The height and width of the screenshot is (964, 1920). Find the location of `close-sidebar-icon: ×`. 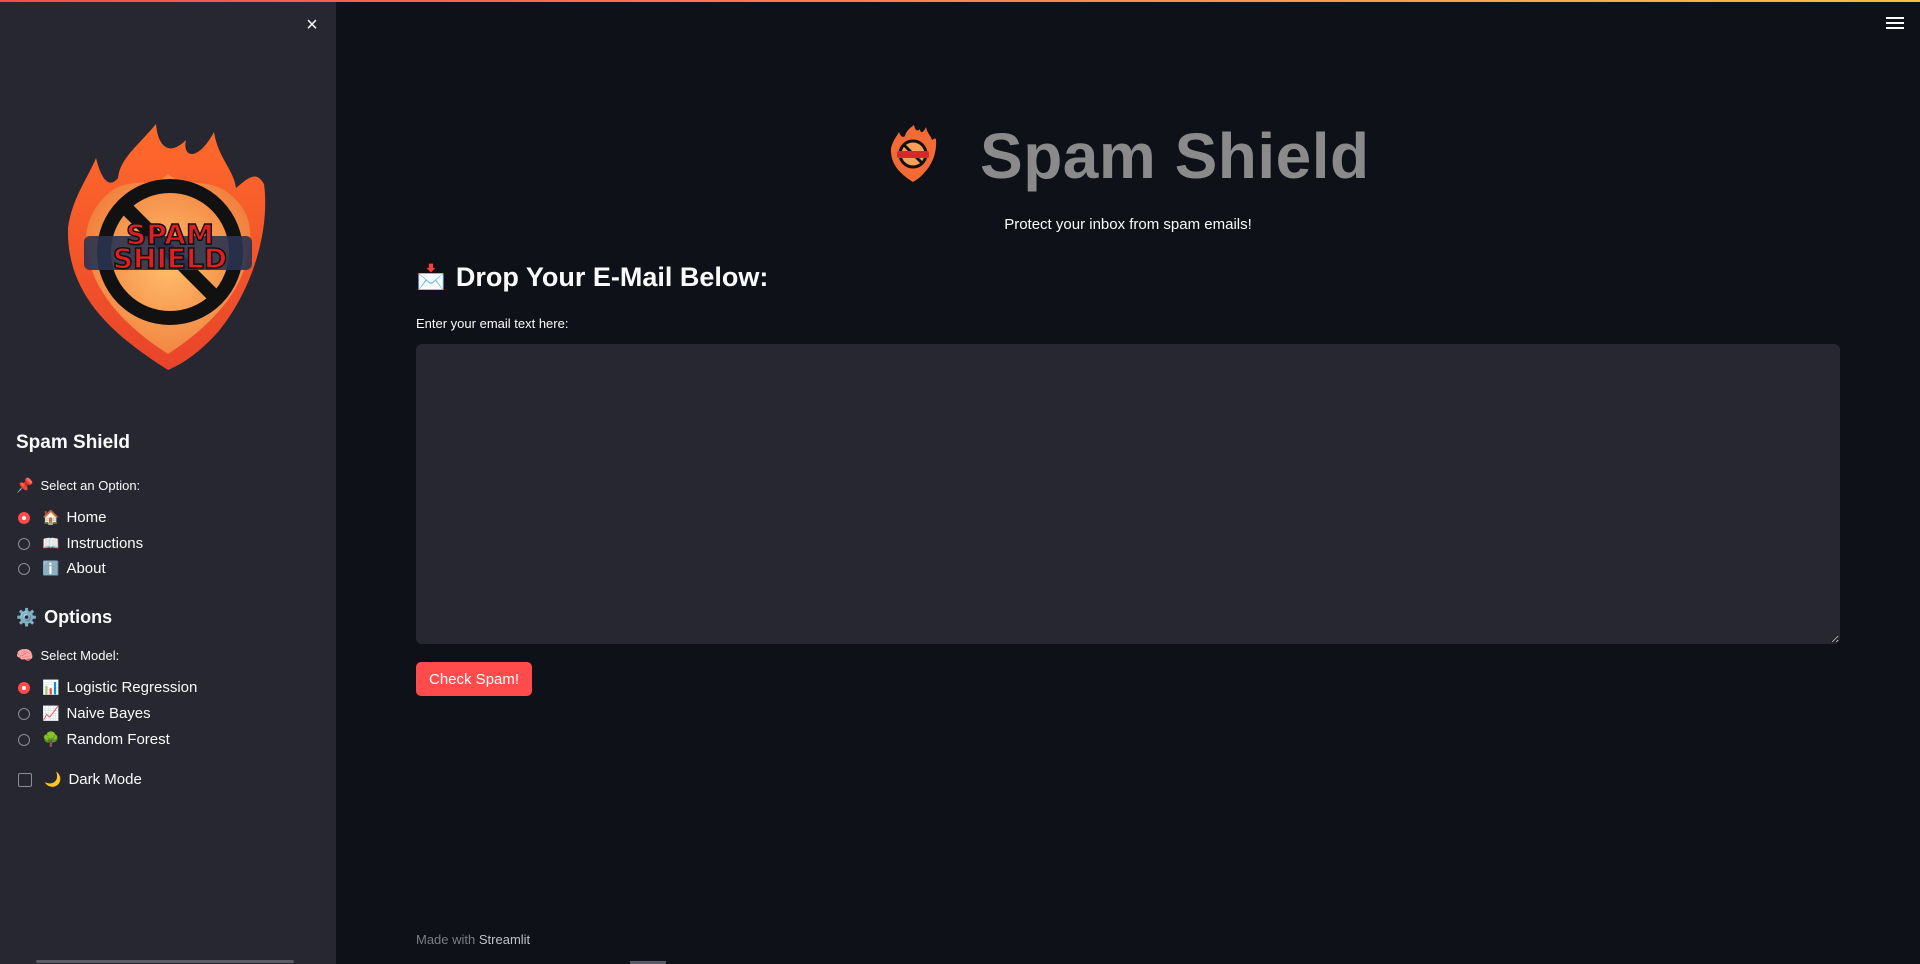

close-sidebar-icon: × is located at coordinates (312, 25).